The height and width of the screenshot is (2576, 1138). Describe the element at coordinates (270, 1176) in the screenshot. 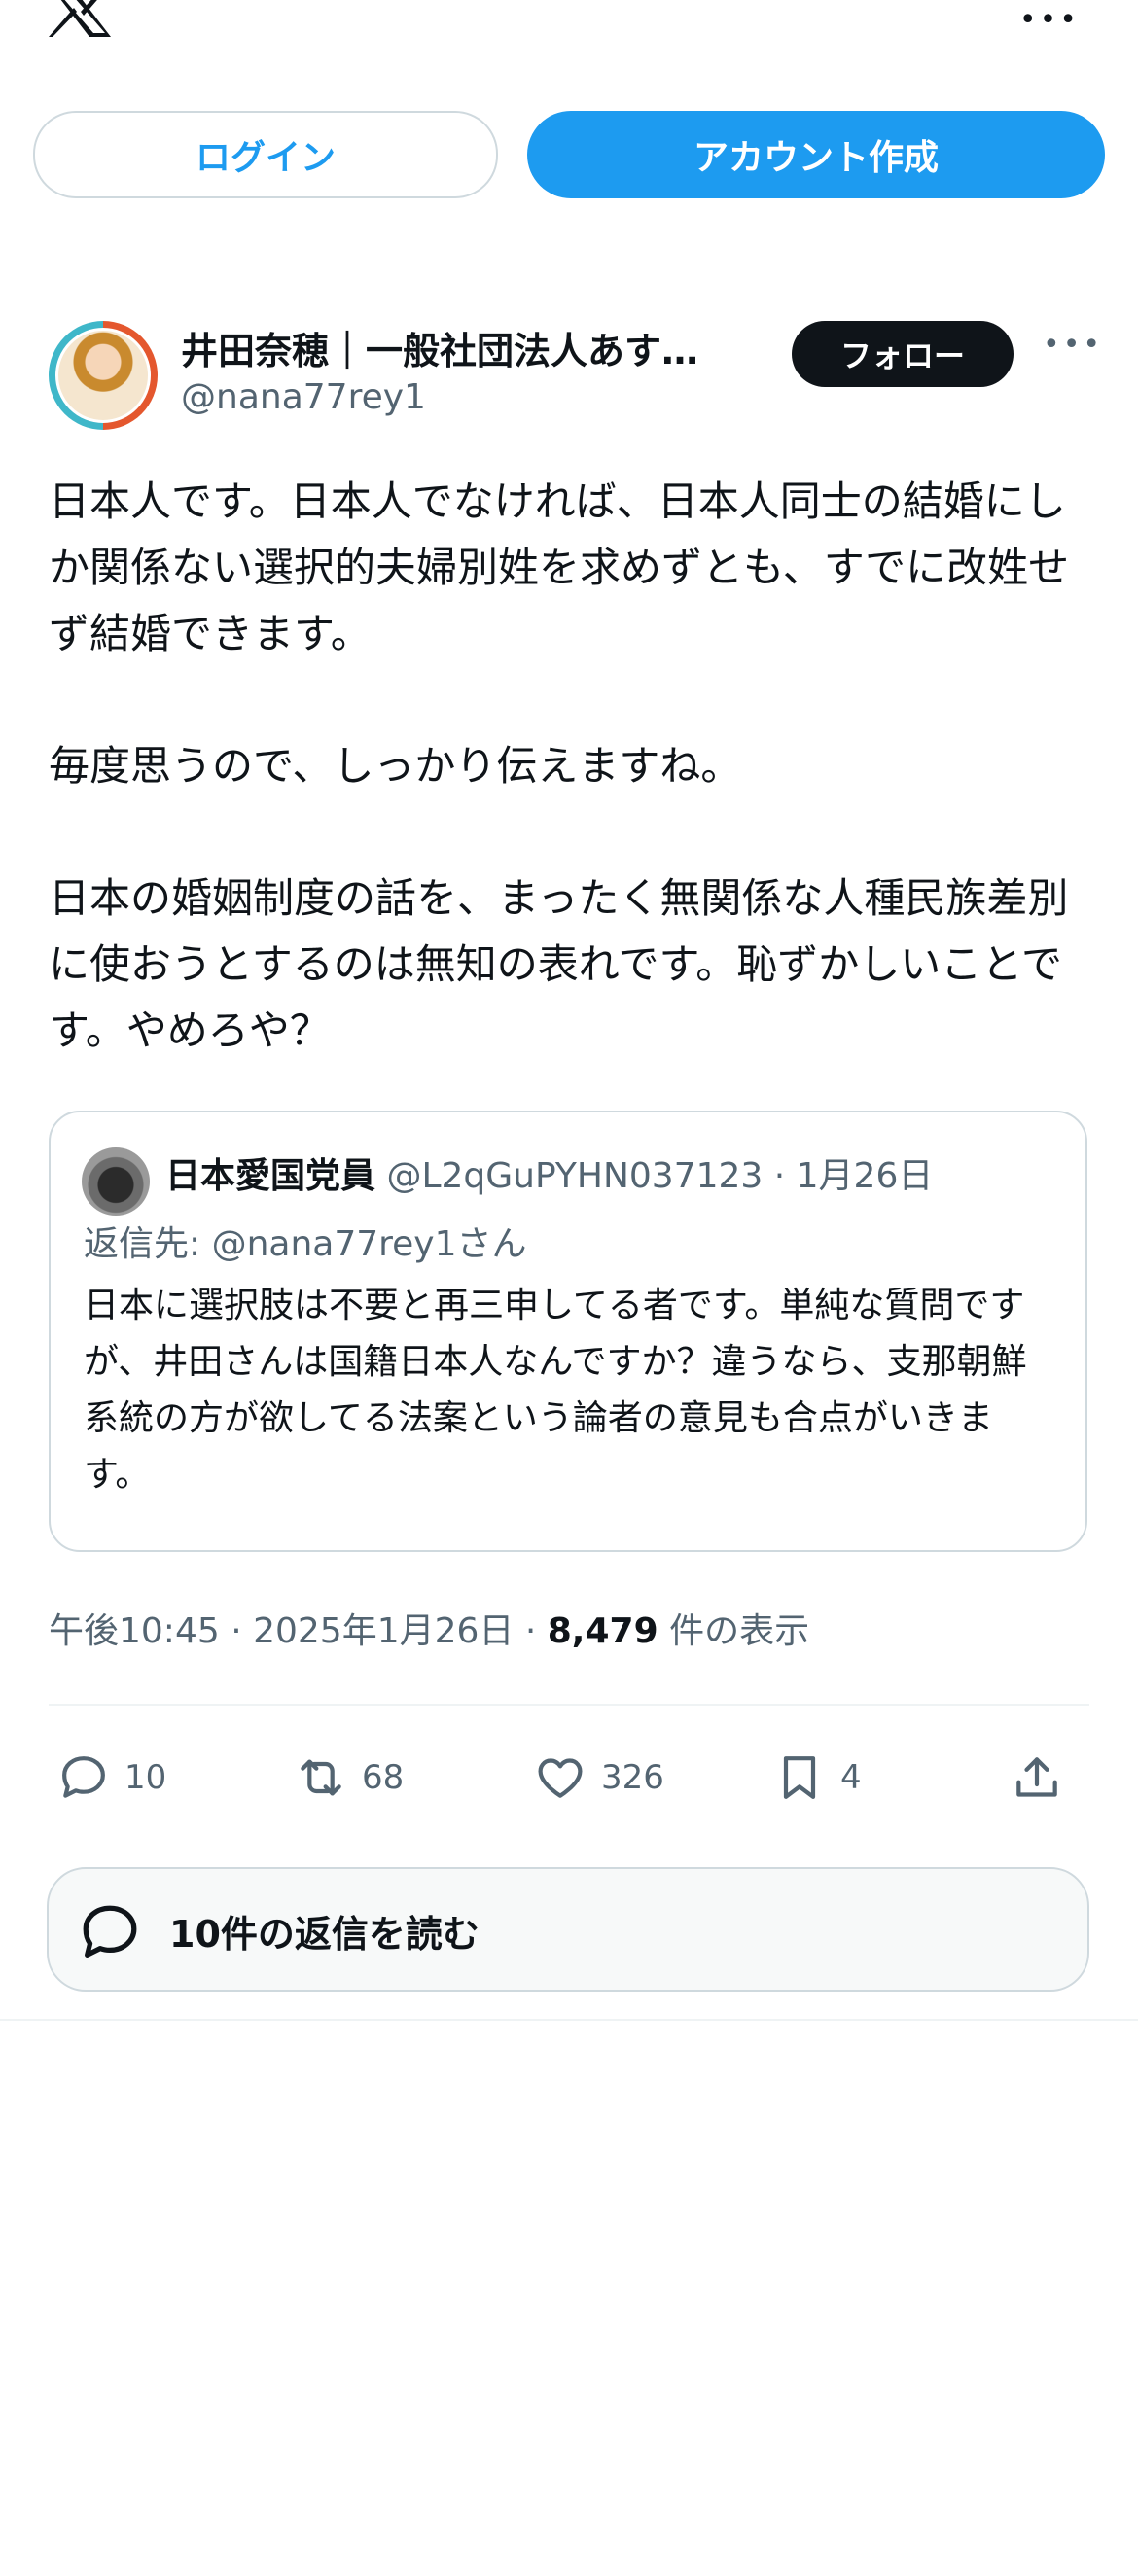

I see `quoted-author-name: 日本愛国党員` at that location.